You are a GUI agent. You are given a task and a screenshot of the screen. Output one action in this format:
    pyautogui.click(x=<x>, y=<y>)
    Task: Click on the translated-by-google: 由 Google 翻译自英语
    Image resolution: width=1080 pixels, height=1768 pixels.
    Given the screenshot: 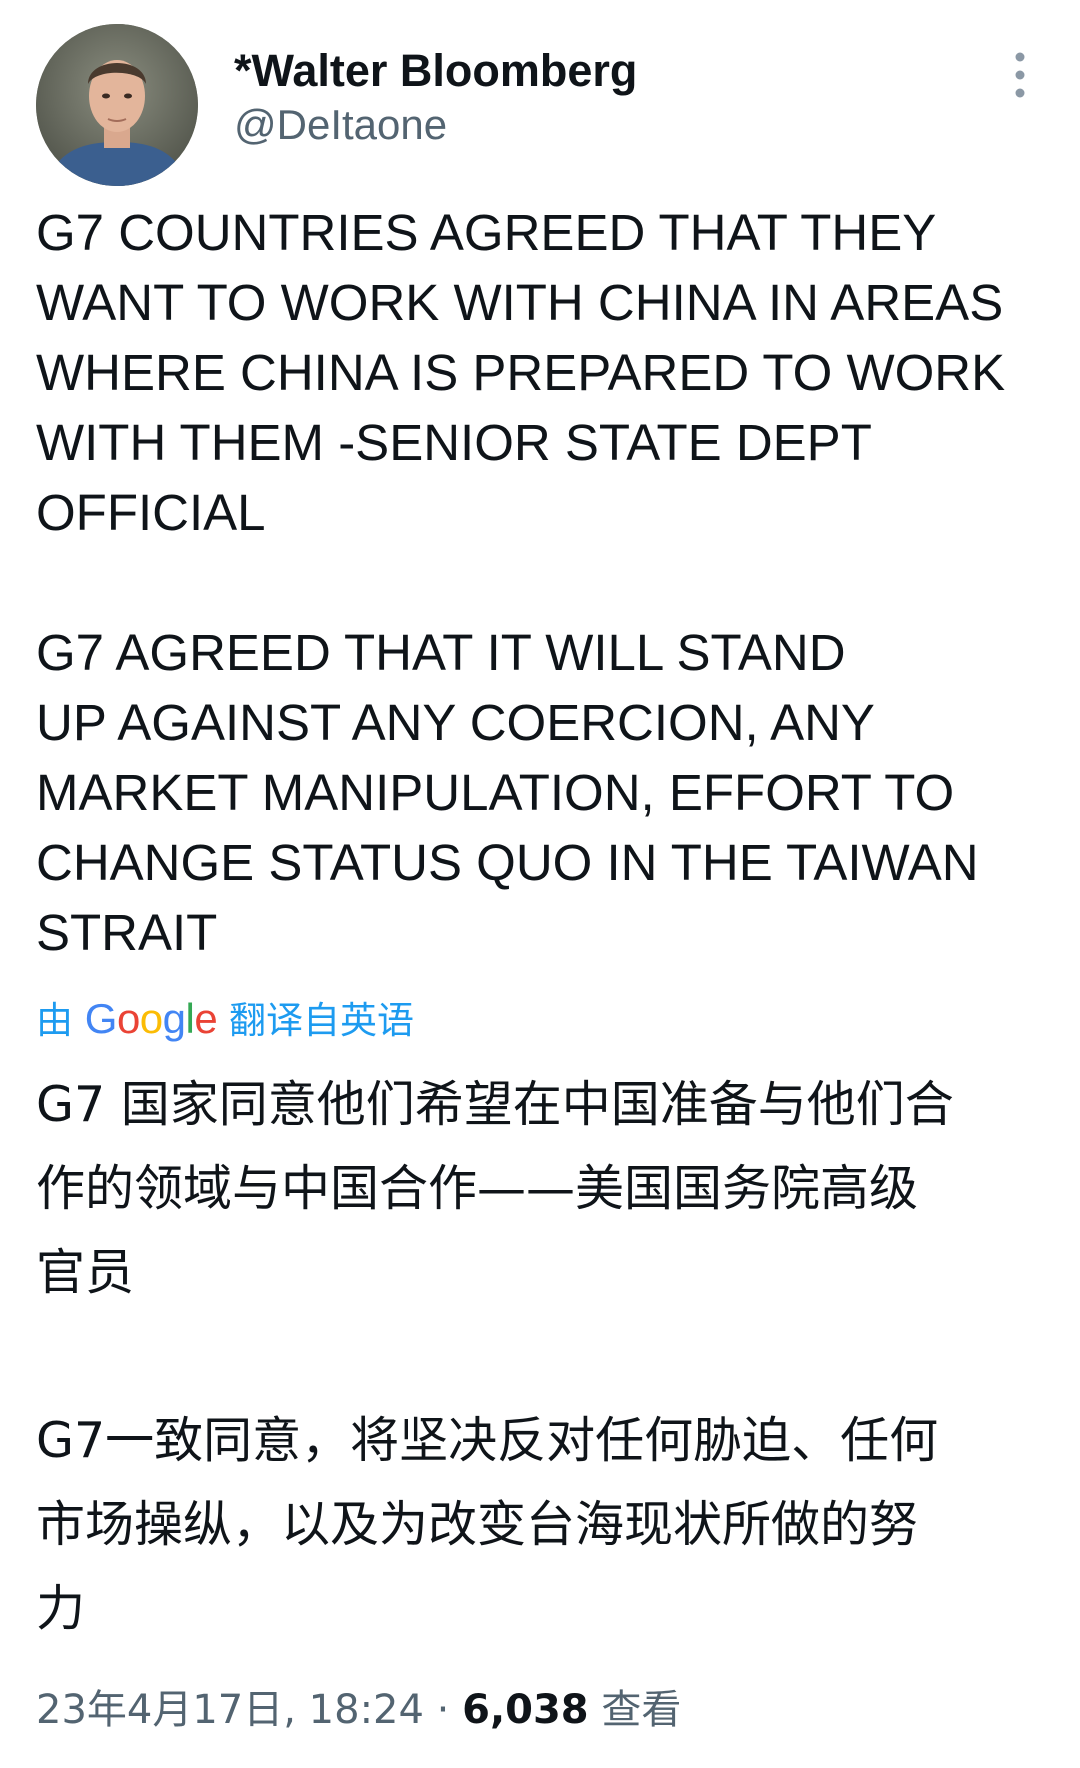 What is the action you would take?
    pyautogui.click(x=225, y=1020)
    